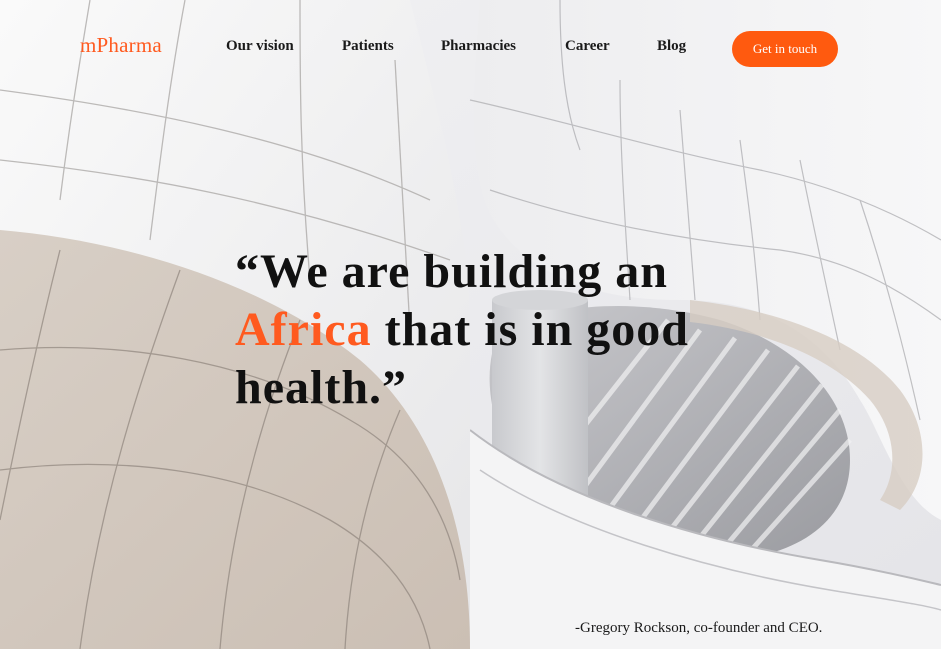 This screenshot has height=649, width=941. I want to click on nav-link-blog: Blog, so click(671, 46).